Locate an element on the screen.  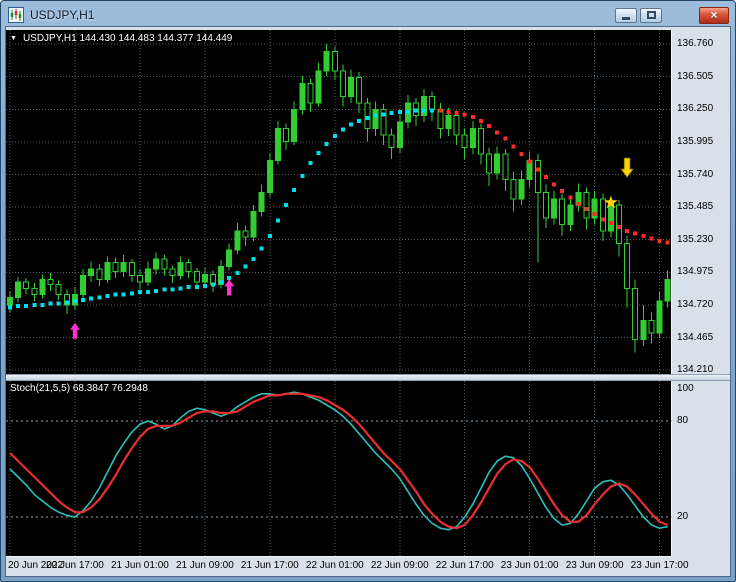
minimize-icon is located at coordinates (626, 18).